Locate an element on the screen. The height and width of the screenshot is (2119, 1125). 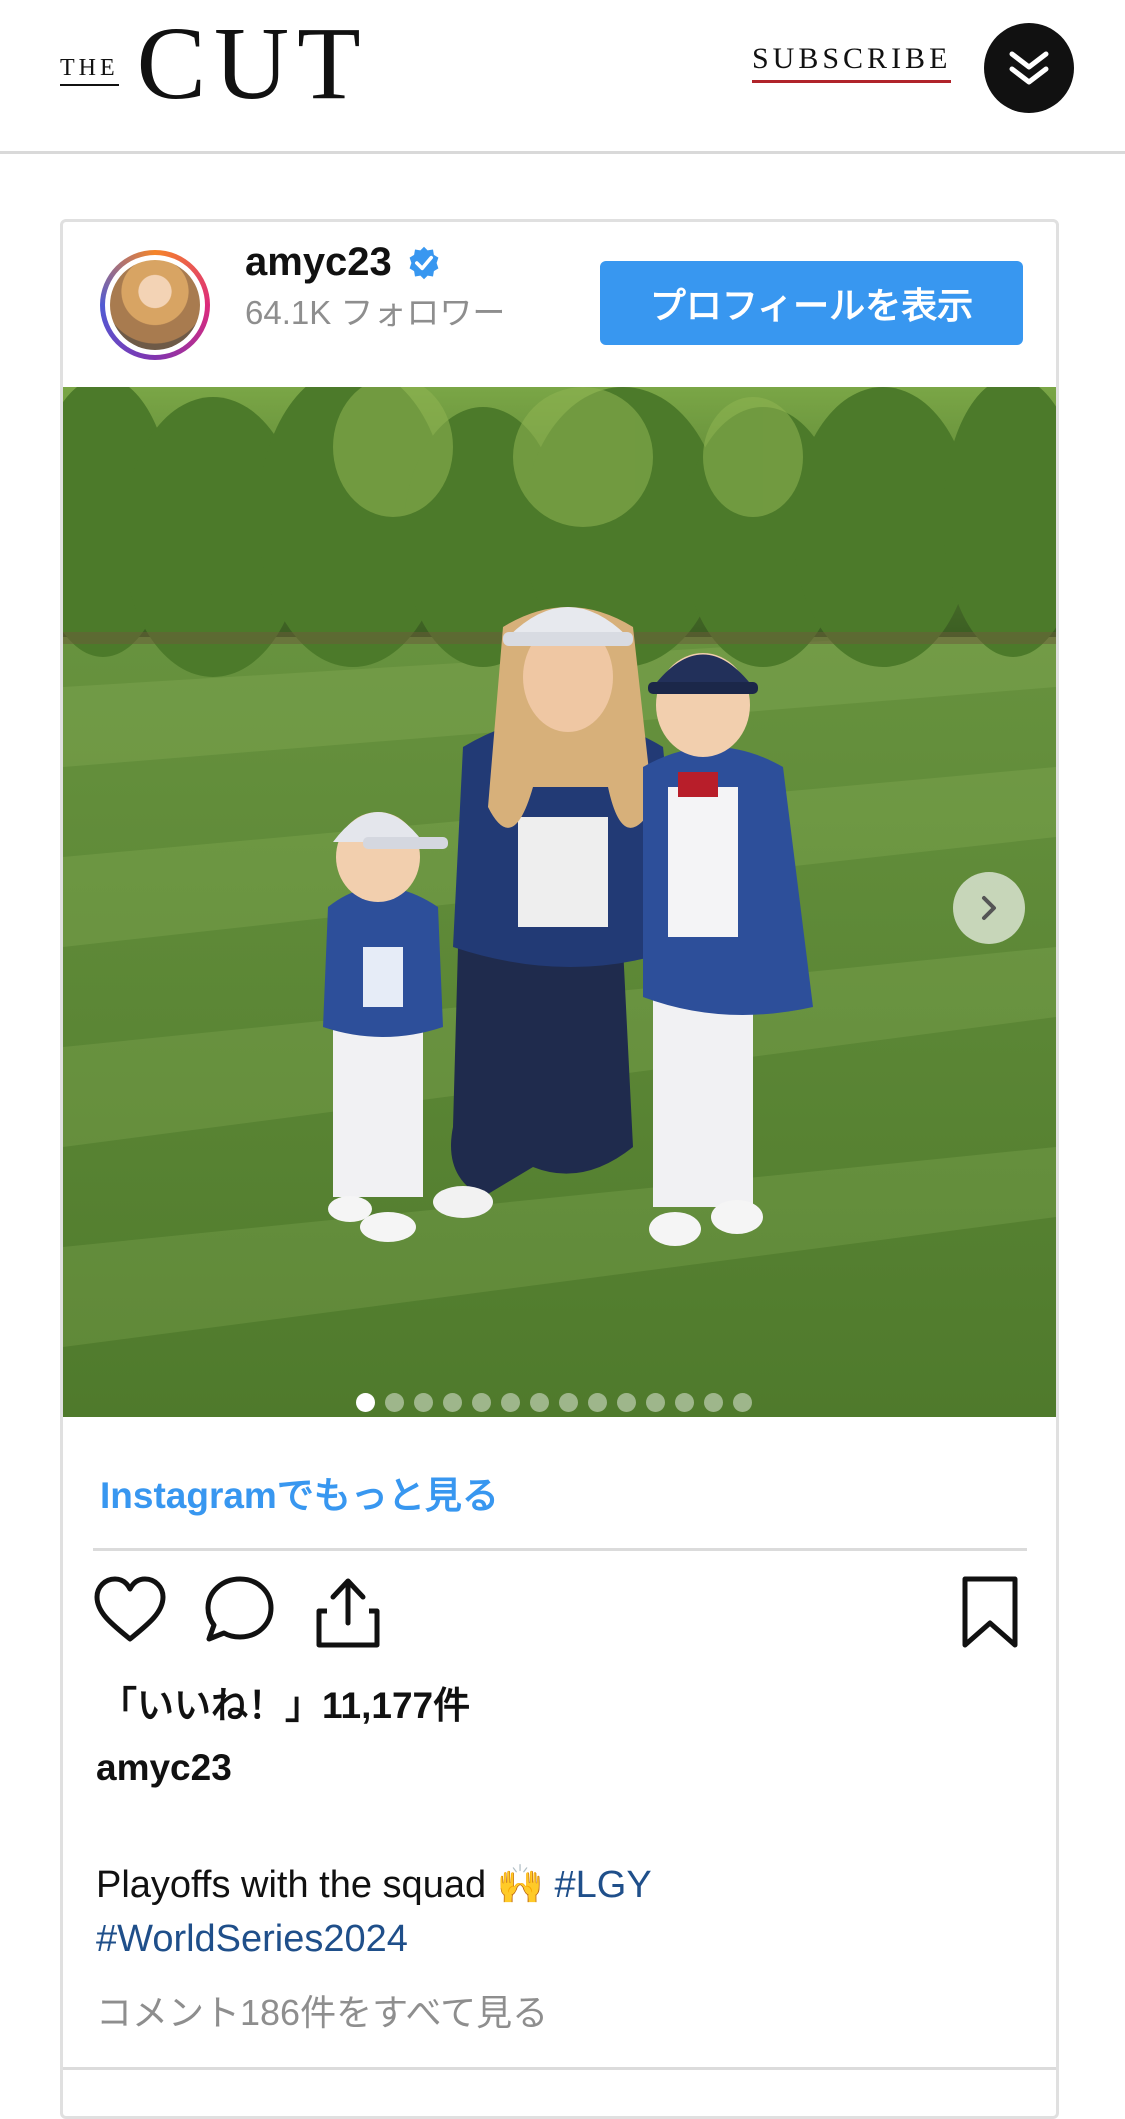
follower-count: 64.1K フォロワー is located at coordinates (375, 312).